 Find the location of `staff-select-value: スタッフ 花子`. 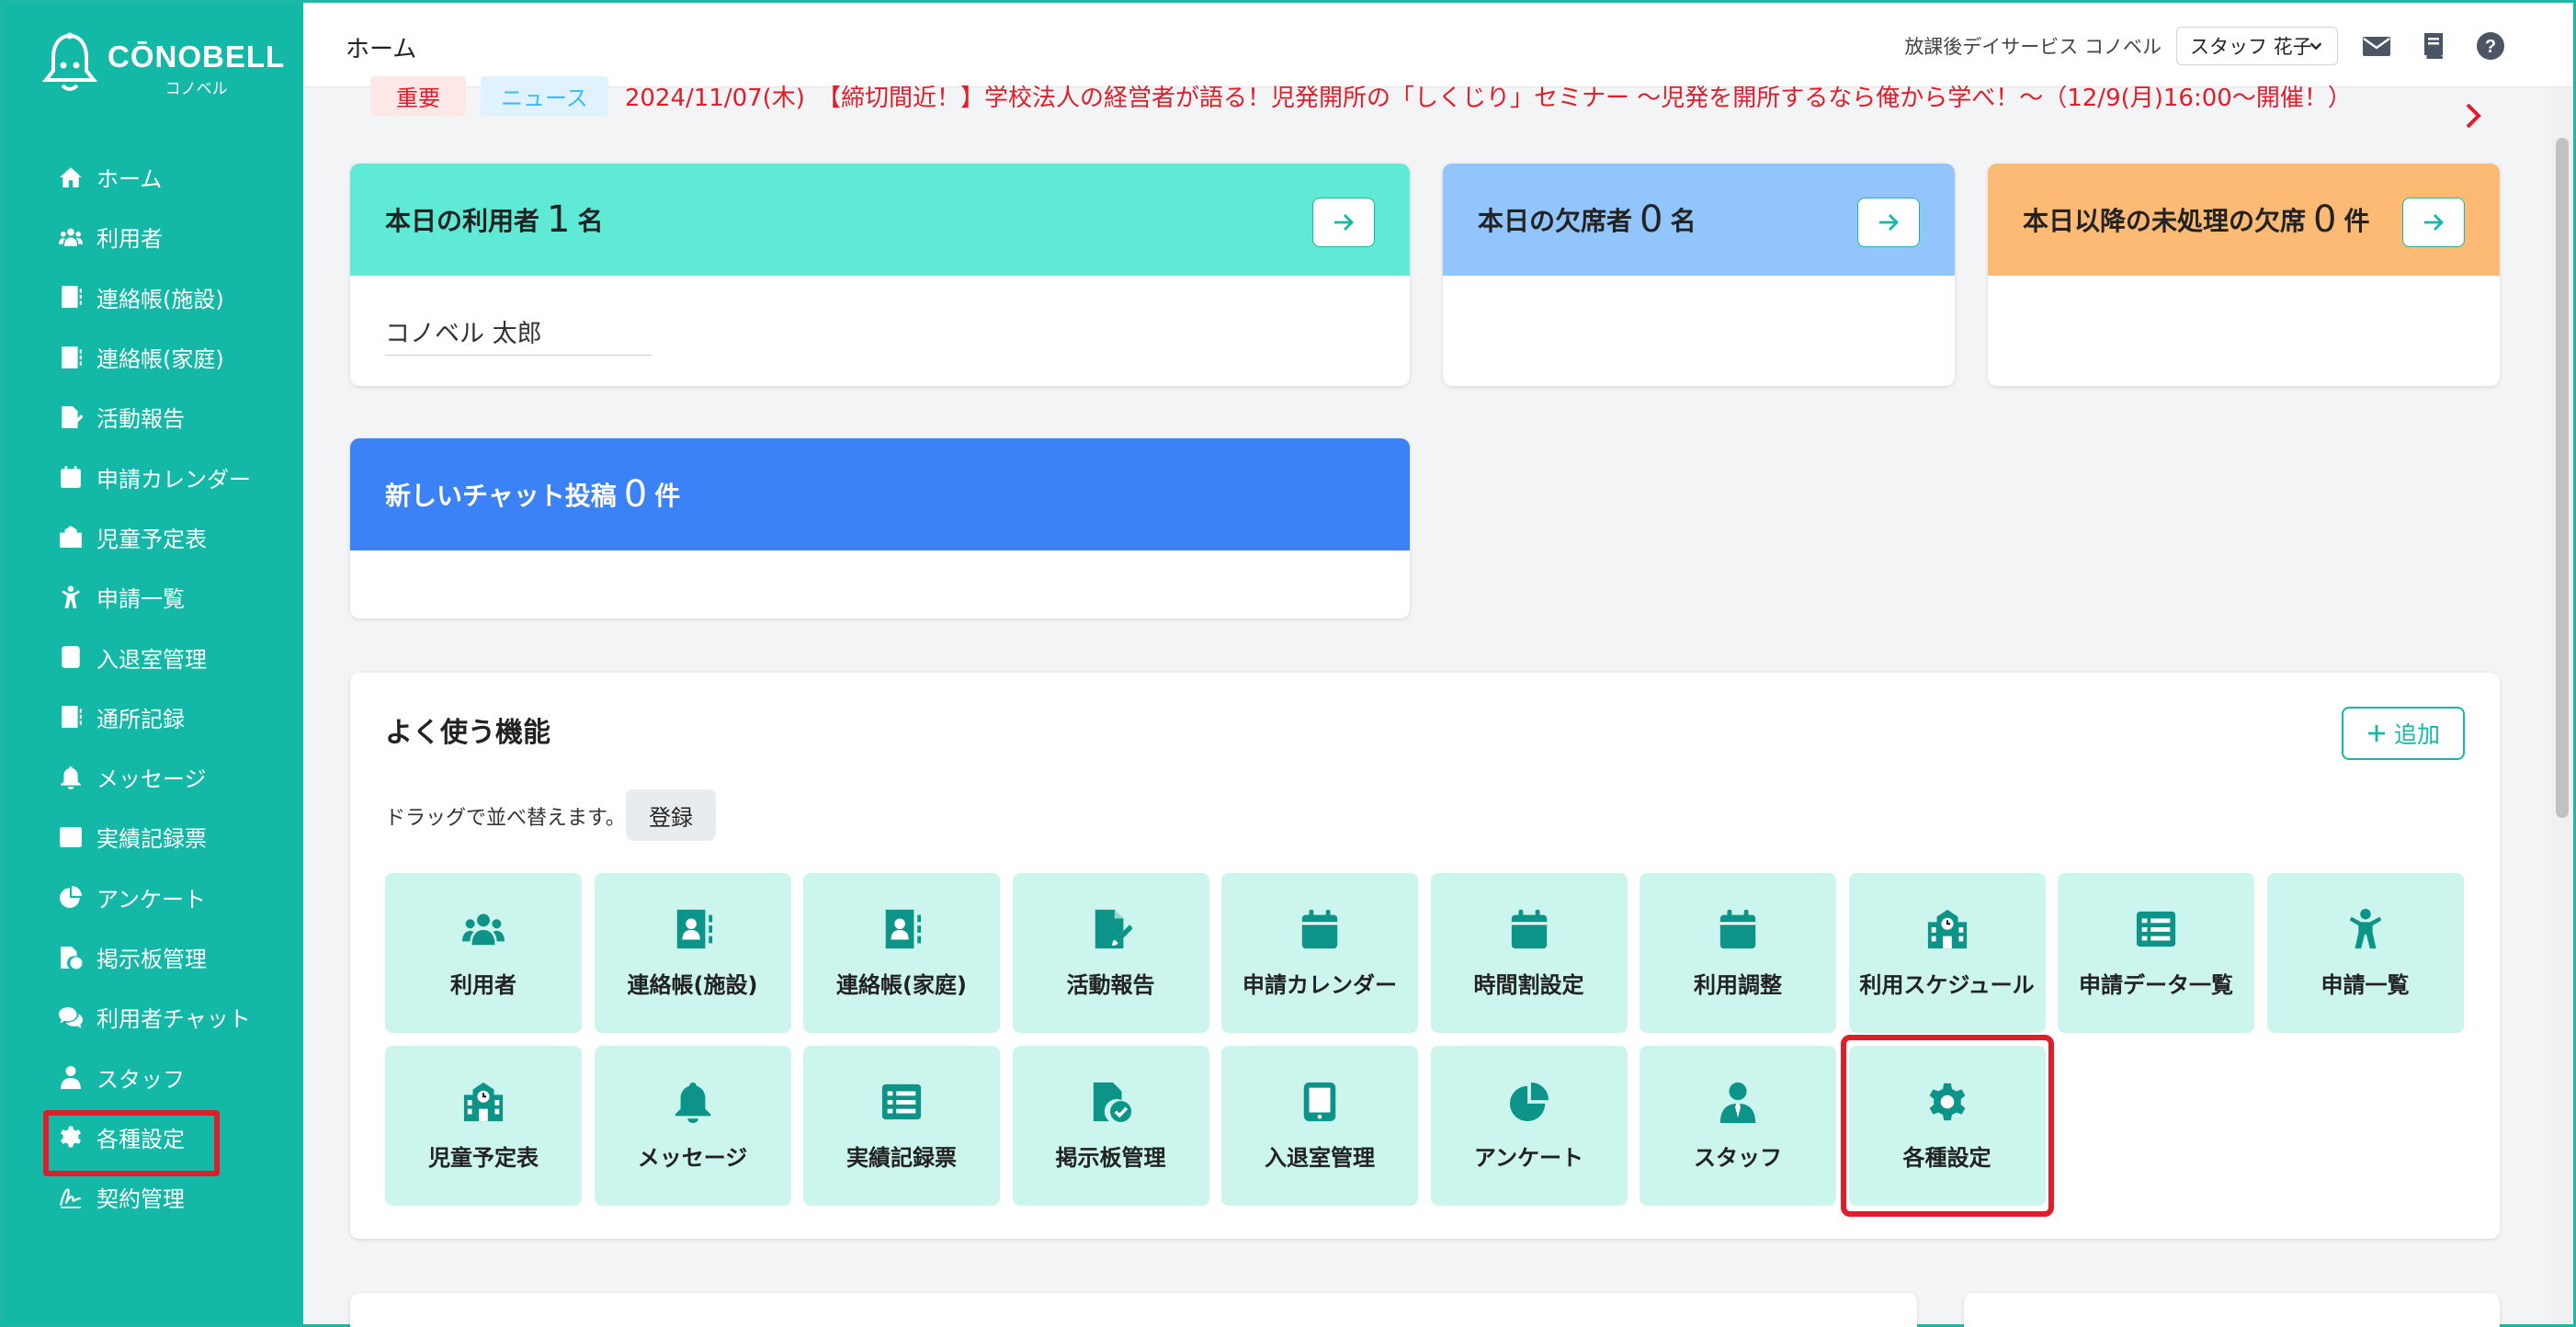

staff-select-value: スタッフ 花子 is located at coordinates (2251, 47).